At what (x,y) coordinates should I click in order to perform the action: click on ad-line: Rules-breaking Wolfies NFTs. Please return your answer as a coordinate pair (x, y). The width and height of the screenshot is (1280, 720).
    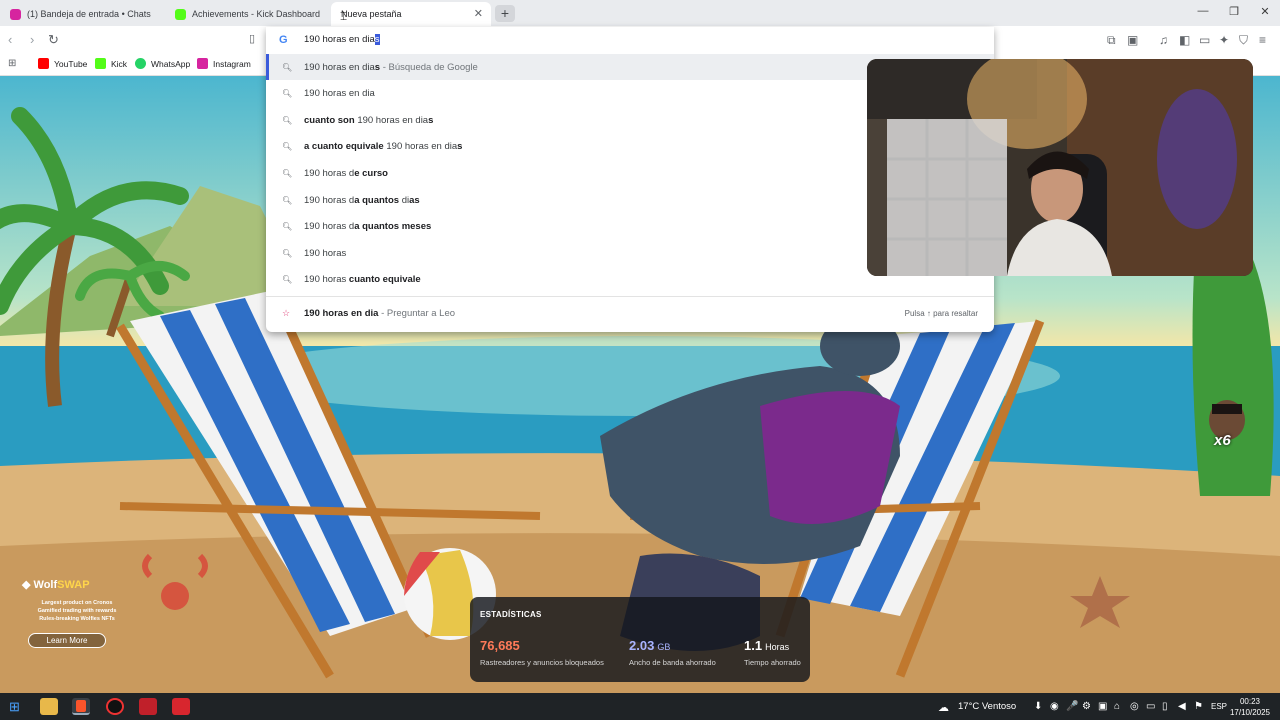
    Looking at the image, I should click on (77, 619).